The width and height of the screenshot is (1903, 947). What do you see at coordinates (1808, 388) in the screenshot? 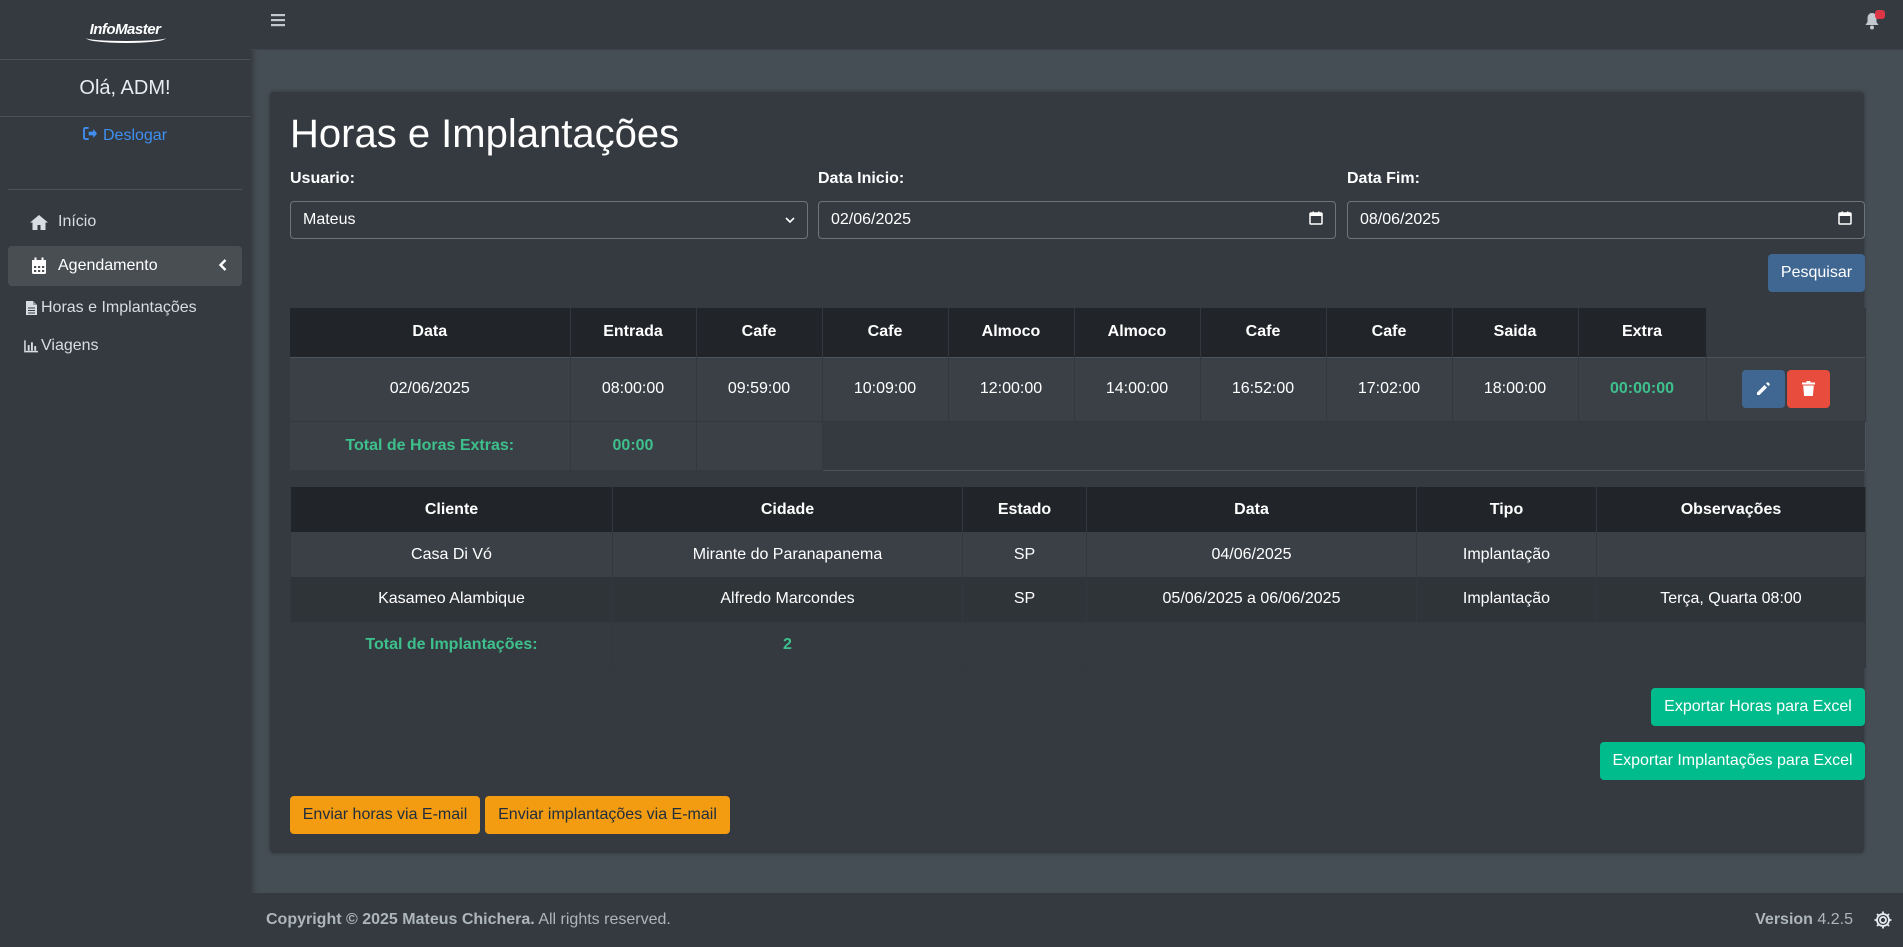
I see `delete-button` at bounding box center [1808, 388].